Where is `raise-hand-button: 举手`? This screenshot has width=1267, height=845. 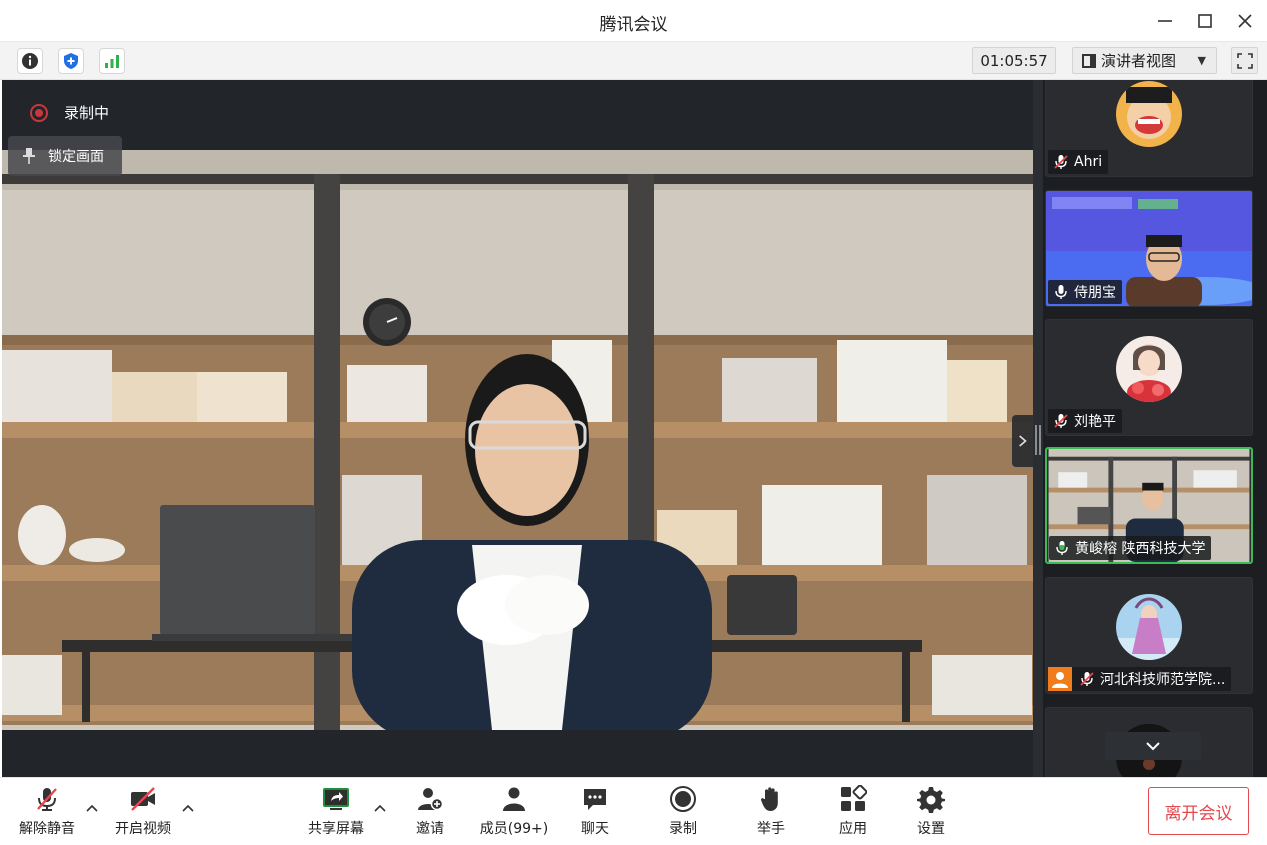 raise-hand-button: 举手 is located at coordinates (771, 813).